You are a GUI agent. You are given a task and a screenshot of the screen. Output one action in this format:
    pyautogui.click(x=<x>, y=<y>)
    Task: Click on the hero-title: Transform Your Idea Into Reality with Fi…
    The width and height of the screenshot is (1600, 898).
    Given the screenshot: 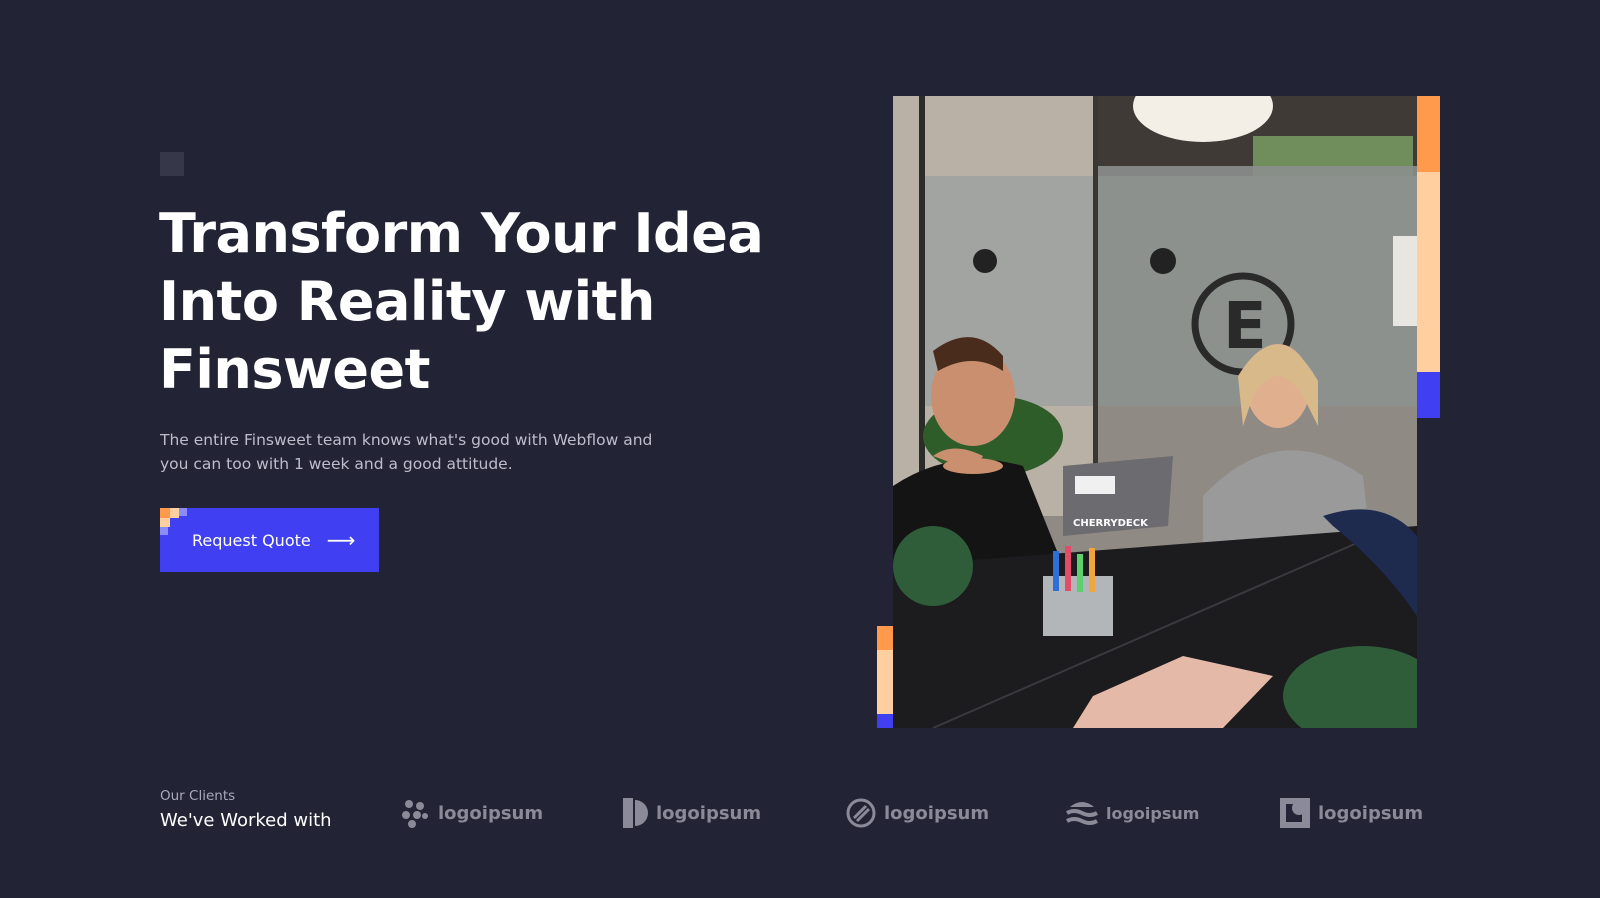 What is the action you would take?
    pyautogui.click(x=479, y=302)
    